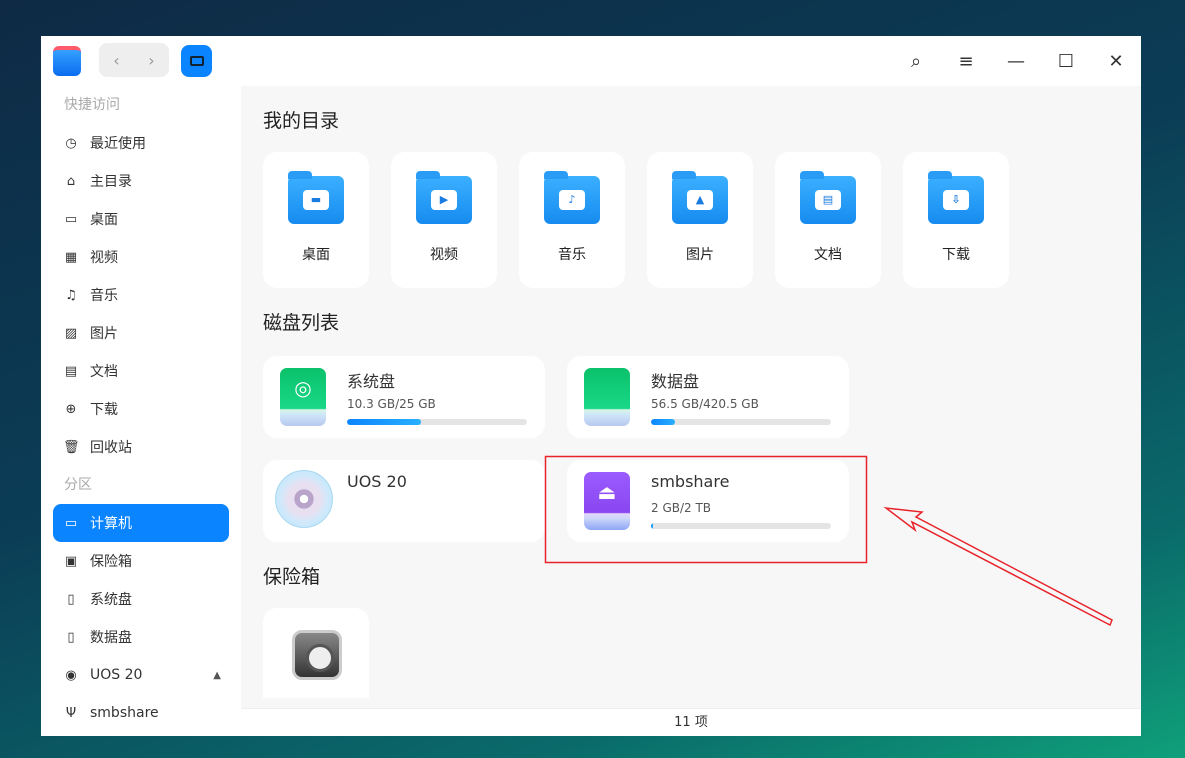  What do you see at coordinates (998, 566) in the screenshot?
I see `arrow-annotation` at bounding box center [998, 566].